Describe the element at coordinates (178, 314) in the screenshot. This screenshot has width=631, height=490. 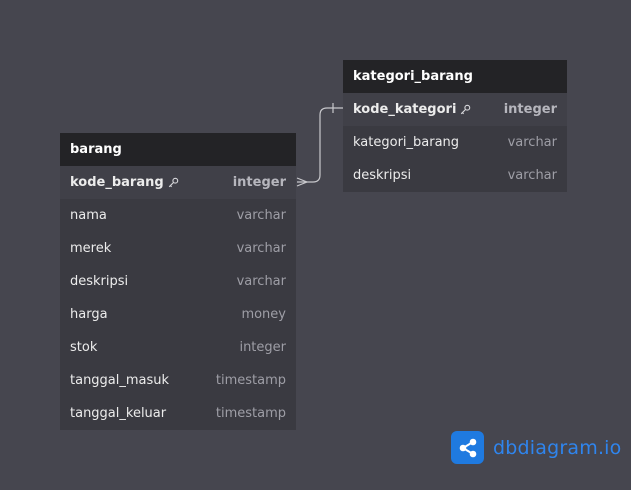
I see `column-row-harga: harga money` at that location.